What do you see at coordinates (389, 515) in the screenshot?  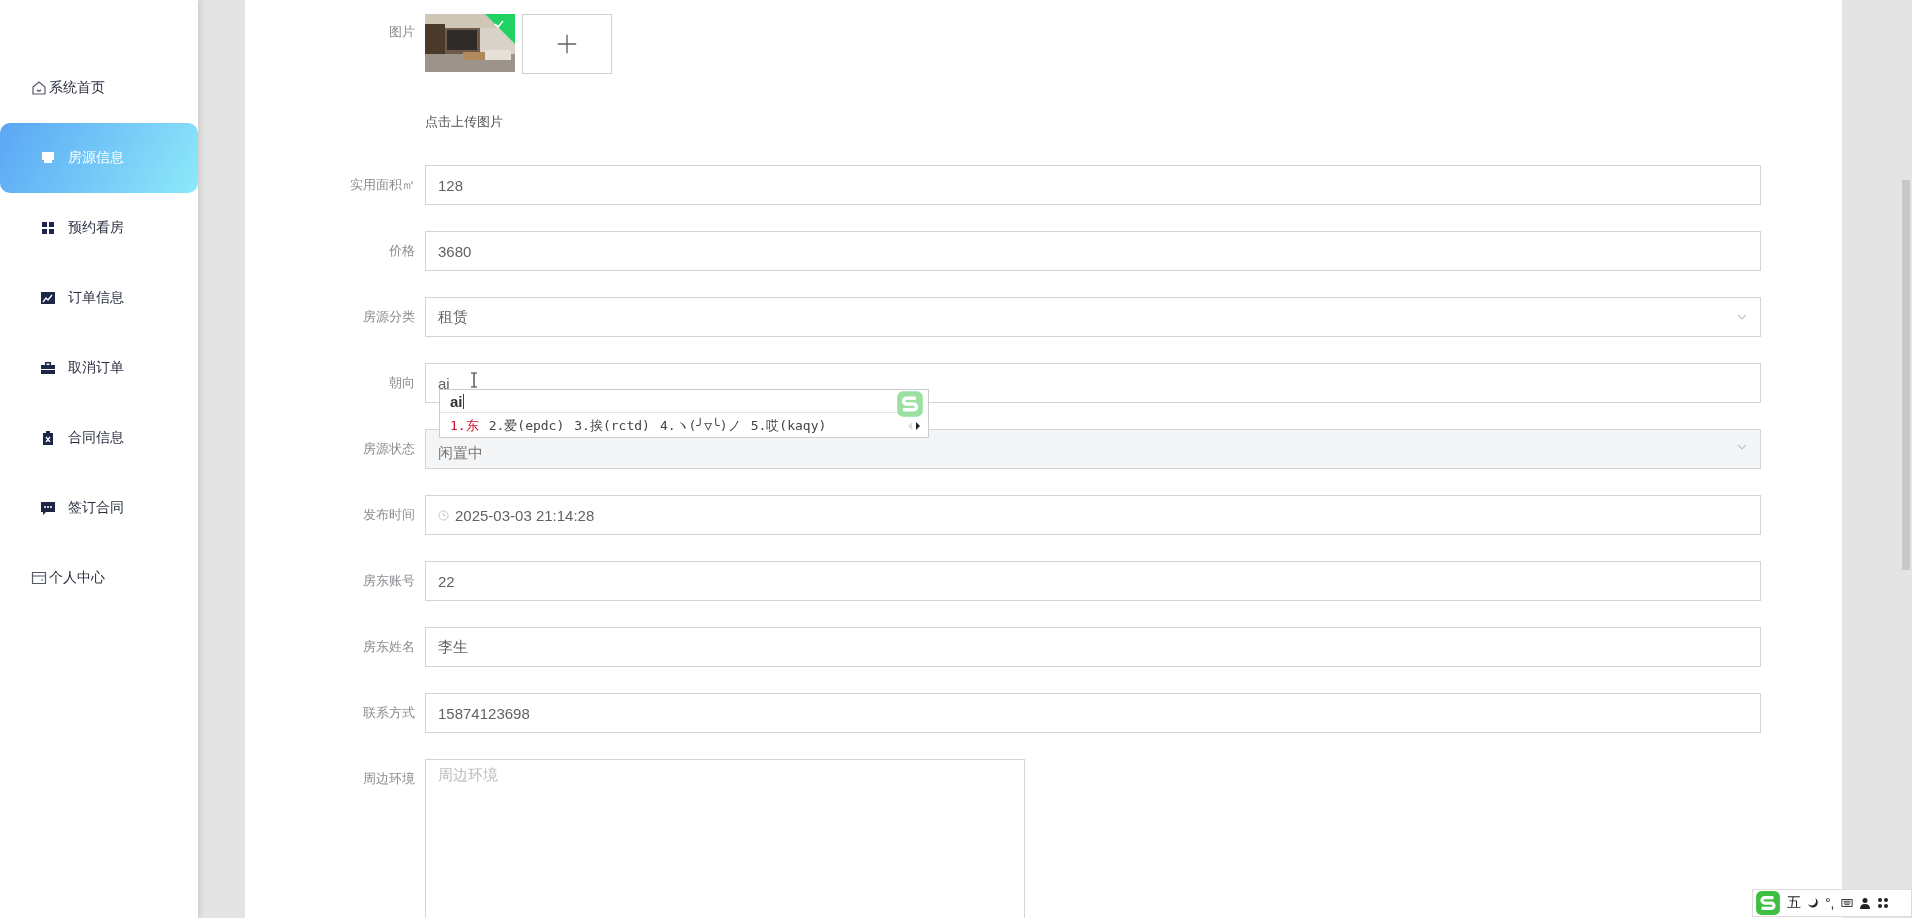 I see `field-label: 发布时间` at bounding box center [389, 515].